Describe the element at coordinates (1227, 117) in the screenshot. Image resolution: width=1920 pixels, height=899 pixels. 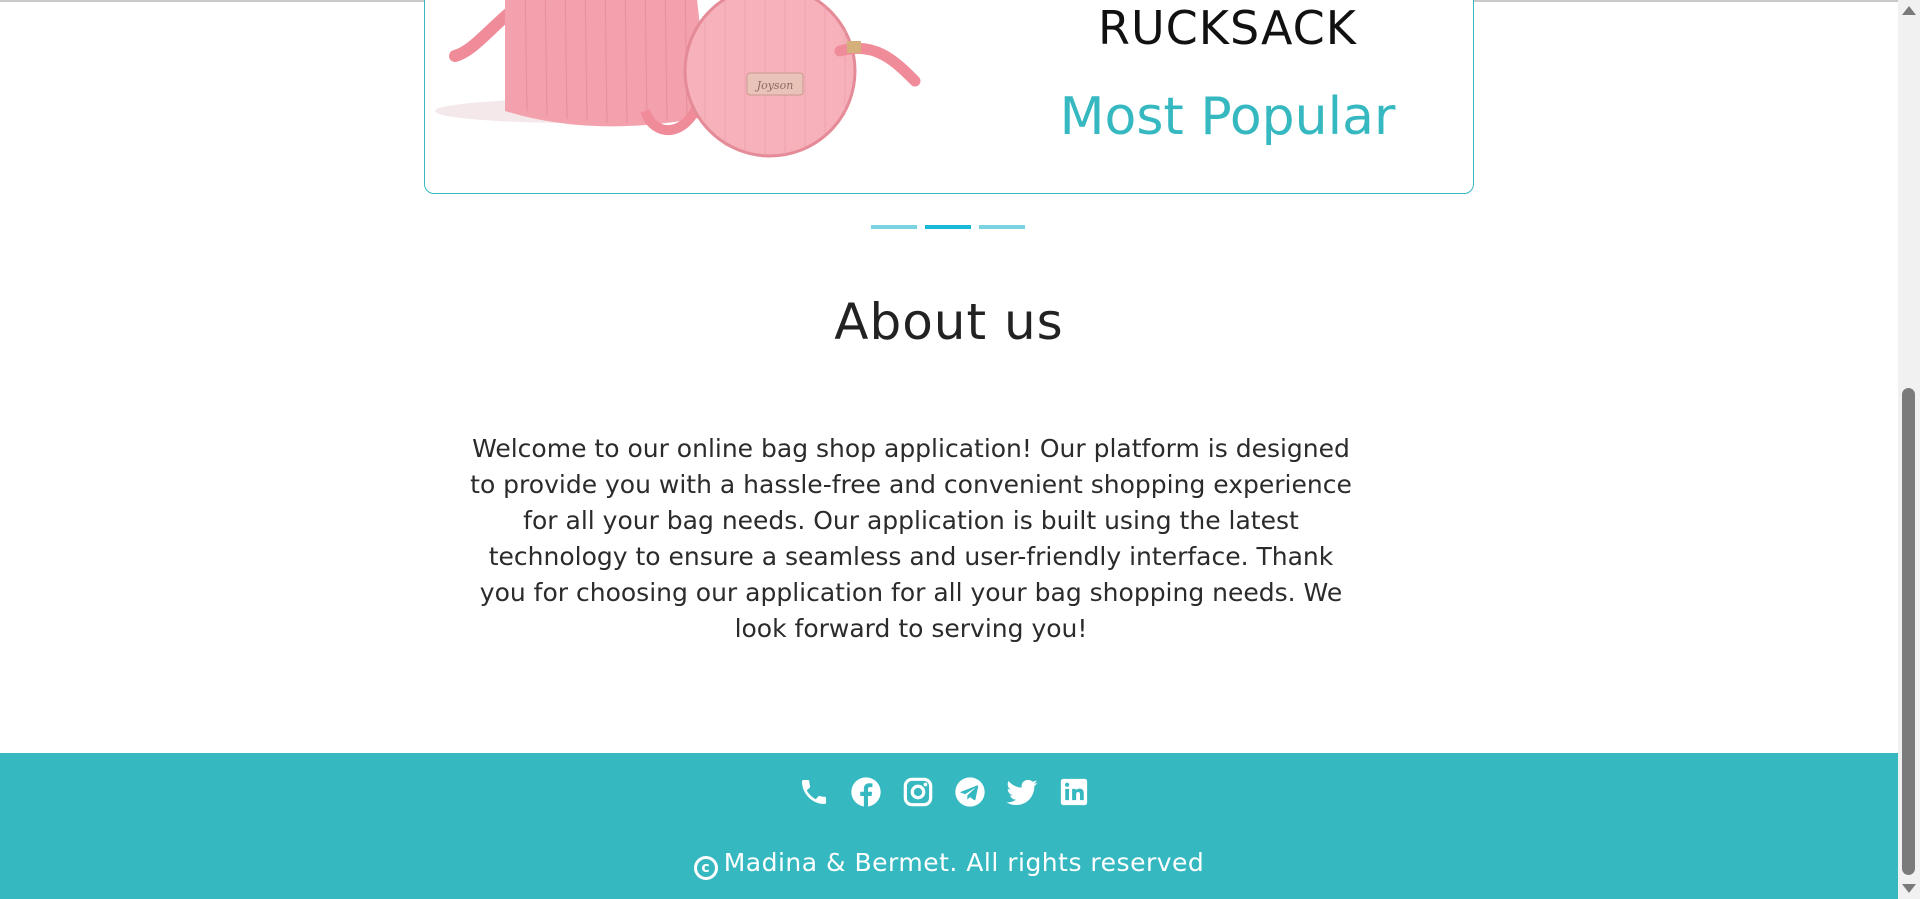
I see `product-tag: Most Popular` at that location.